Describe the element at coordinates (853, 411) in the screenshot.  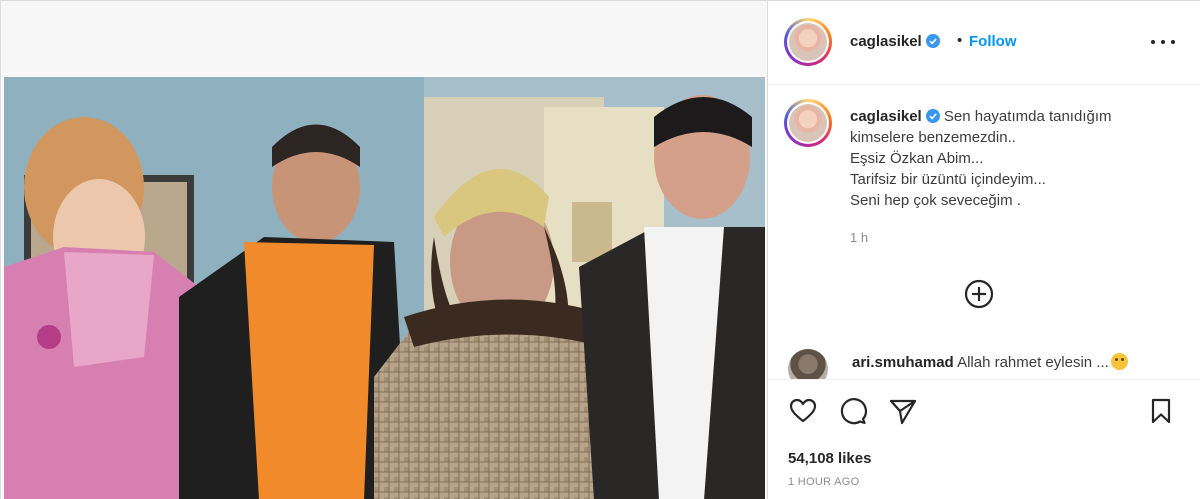
I see `comment-bubble-icon` at that location.